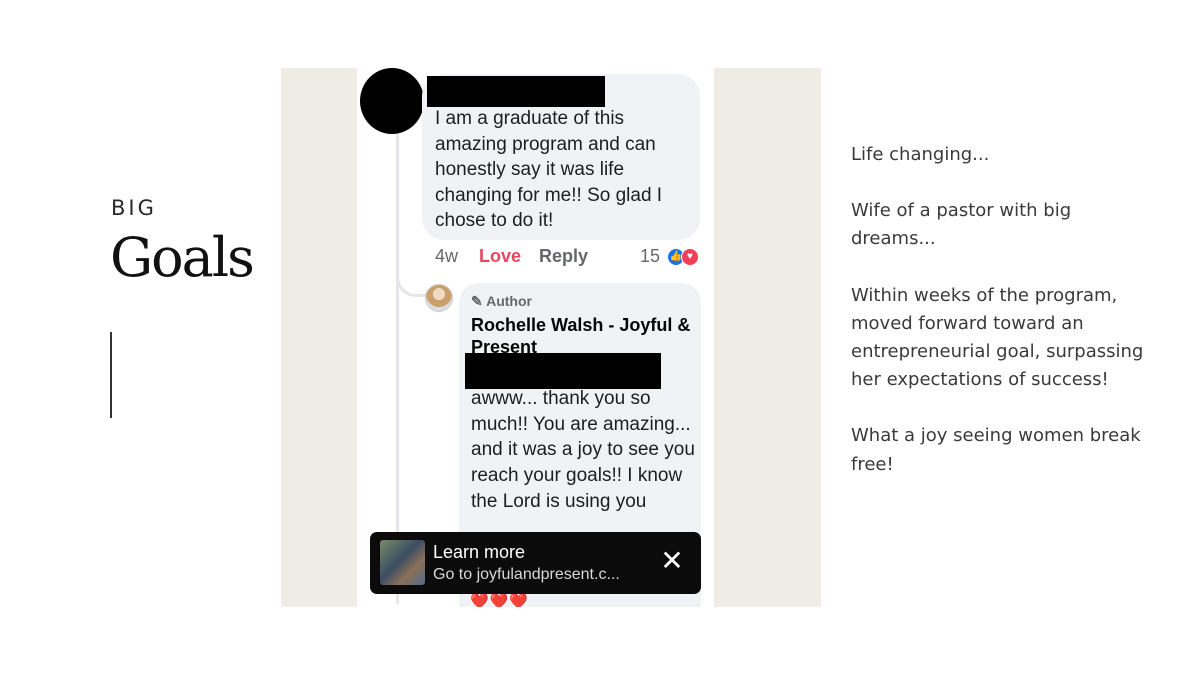 The height and width of the screenshot is (675, 1200). What do you see at coordinates (563, 371) in the screenshot?
I see `redacted-mention` at bounding box center [563, 371].